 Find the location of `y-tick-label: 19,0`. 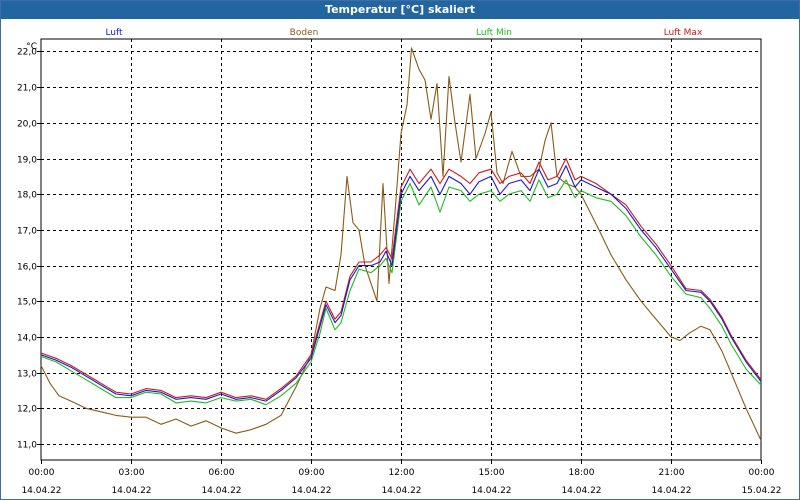

y-tick-label: 19,0 is located at coordinates (27, 161).